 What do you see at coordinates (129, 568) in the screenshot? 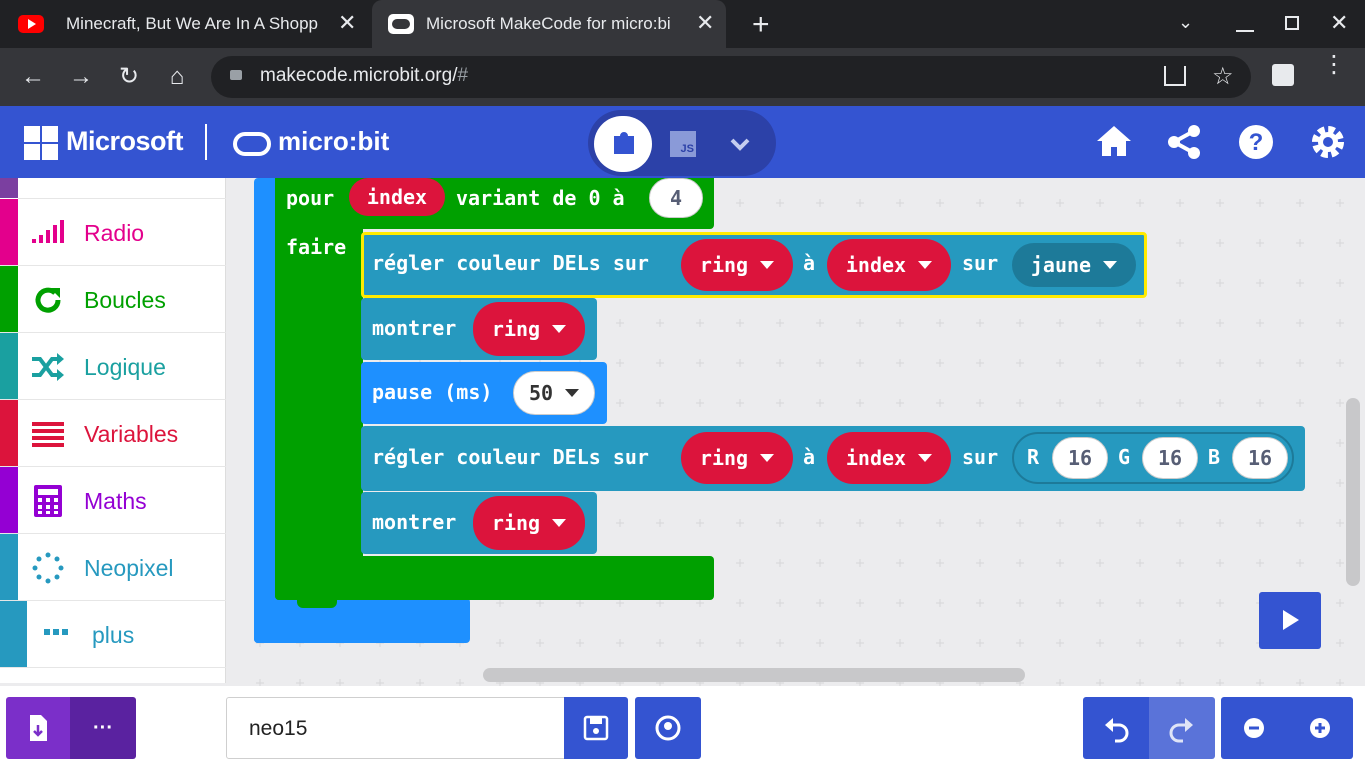
I see `category-label: Neopixel` at bounding box center [129, 568].